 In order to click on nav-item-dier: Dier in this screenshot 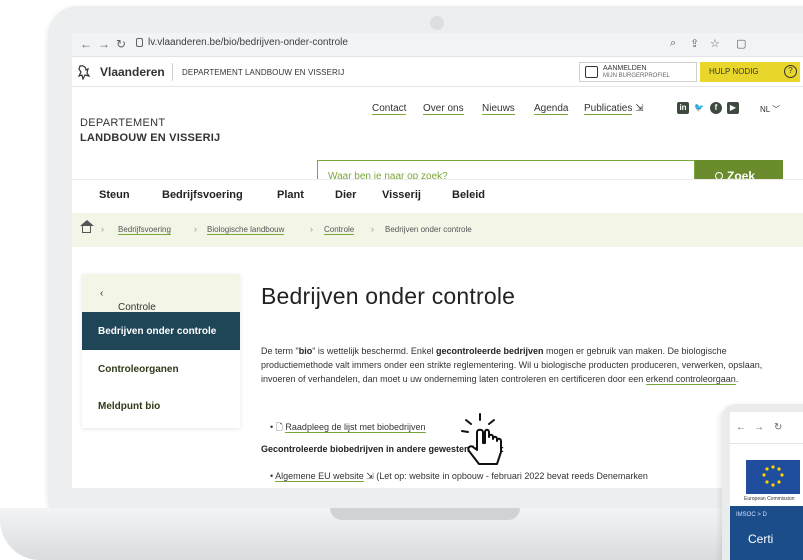, I will do `click(345, 195)`.